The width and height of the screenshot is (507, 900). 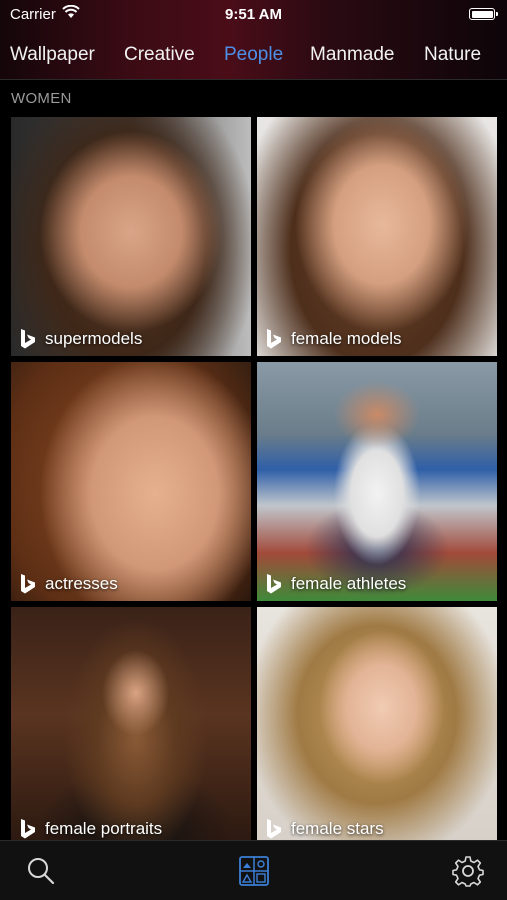 I want to click on bottom-tab-bar, so click(x=253, y=870).